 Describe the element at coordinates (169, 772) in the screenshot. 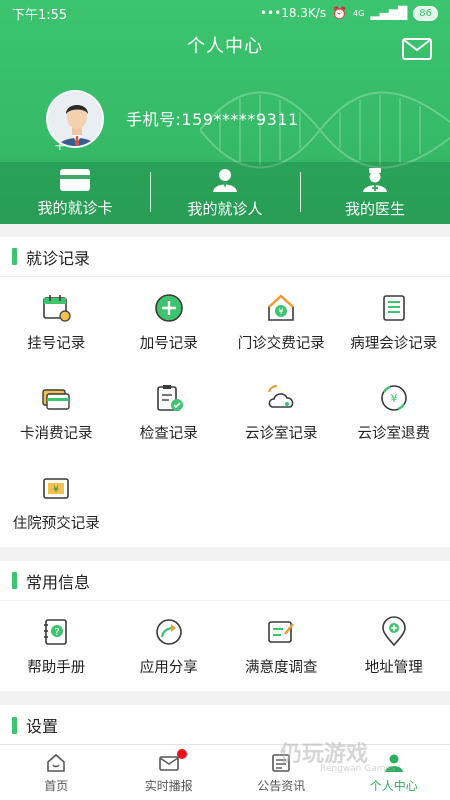

I see `tab-live-broadcast: 实时播报` at that location.